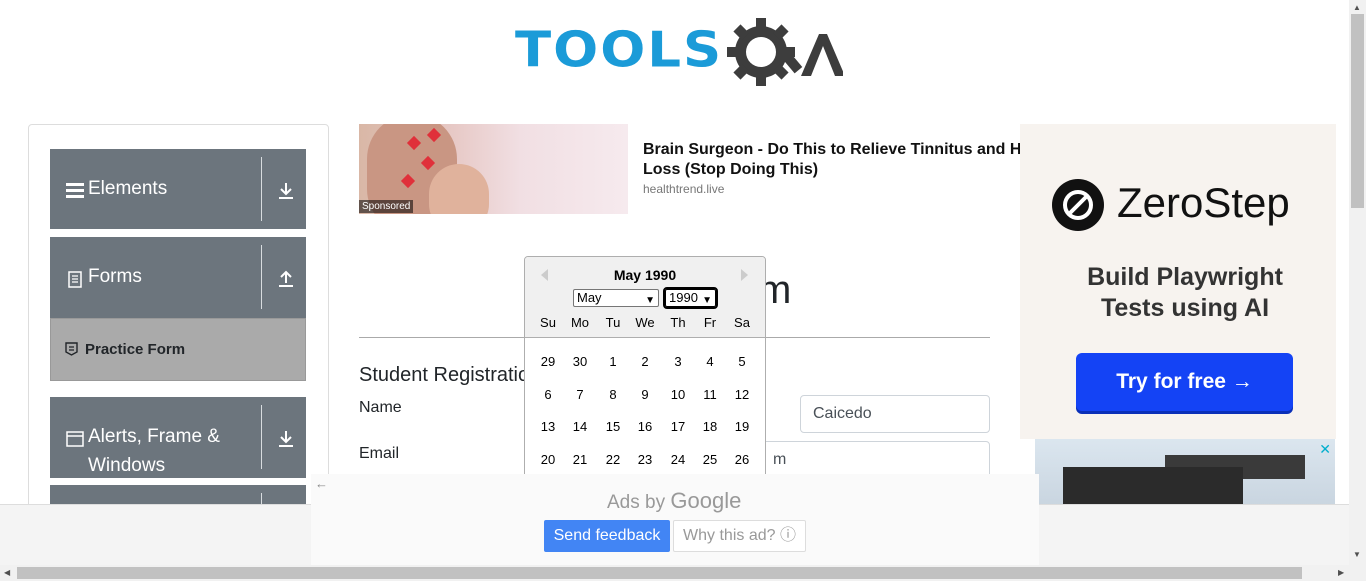  What do you see at coordinates (459, 189) in the screenshot?
I see `ad-hand` at bounding box center [459, 189].